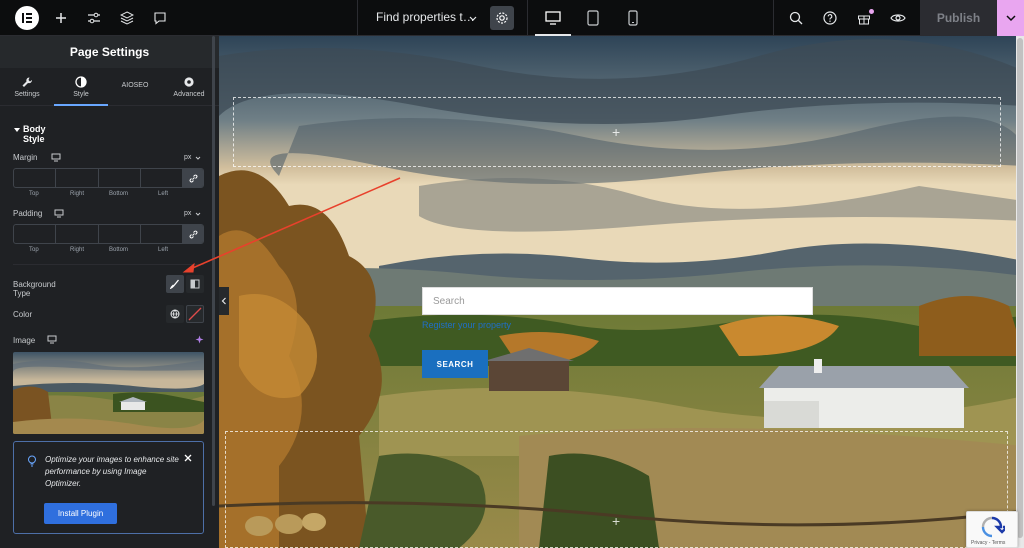 The width and height of the screenshot is (1024, 548). I want to click on tab-label: Advanced, so click(189, 94).